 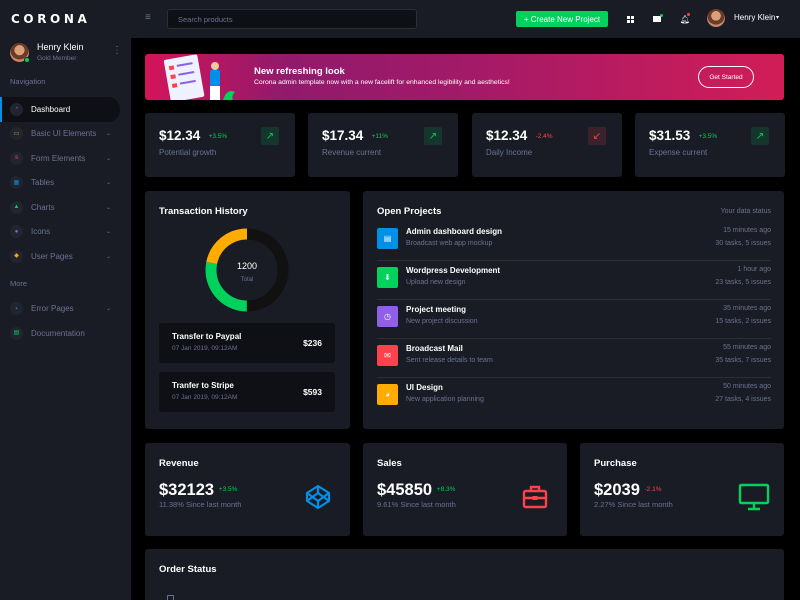 I want to click on summary-subtitle: 9.61% Since last month, so click(x=416, y=504).